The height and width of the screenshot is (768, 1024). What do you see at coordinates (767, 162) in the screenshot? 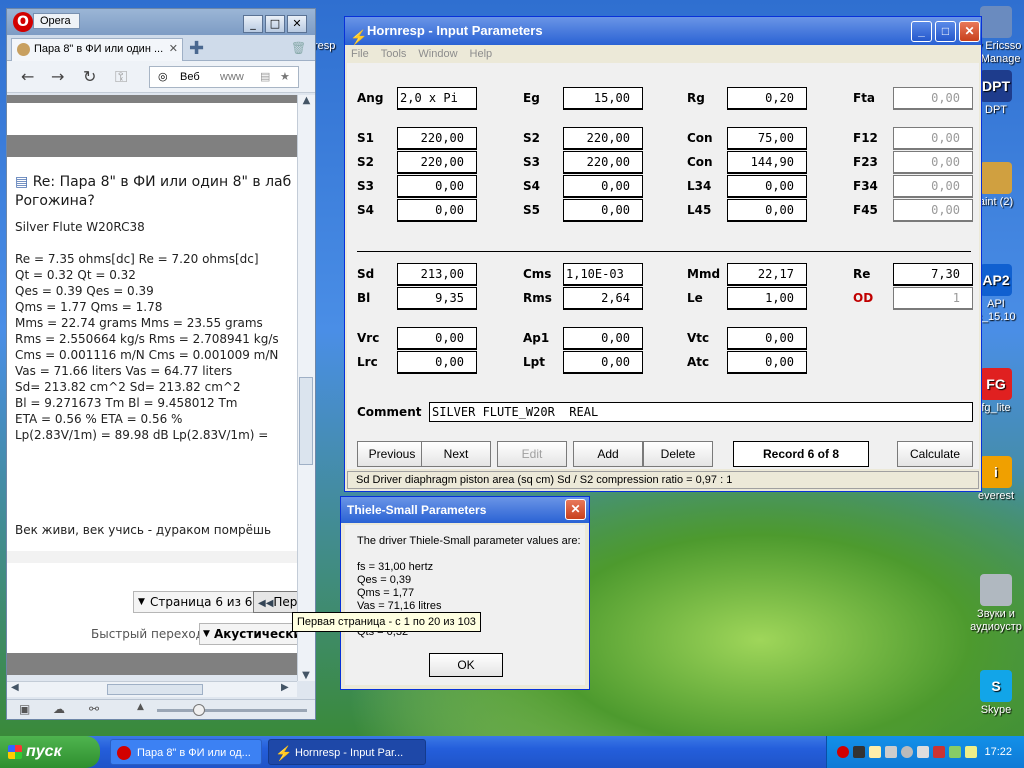
I see `param-field-con: 144,90` at bounding box center [767, 162].